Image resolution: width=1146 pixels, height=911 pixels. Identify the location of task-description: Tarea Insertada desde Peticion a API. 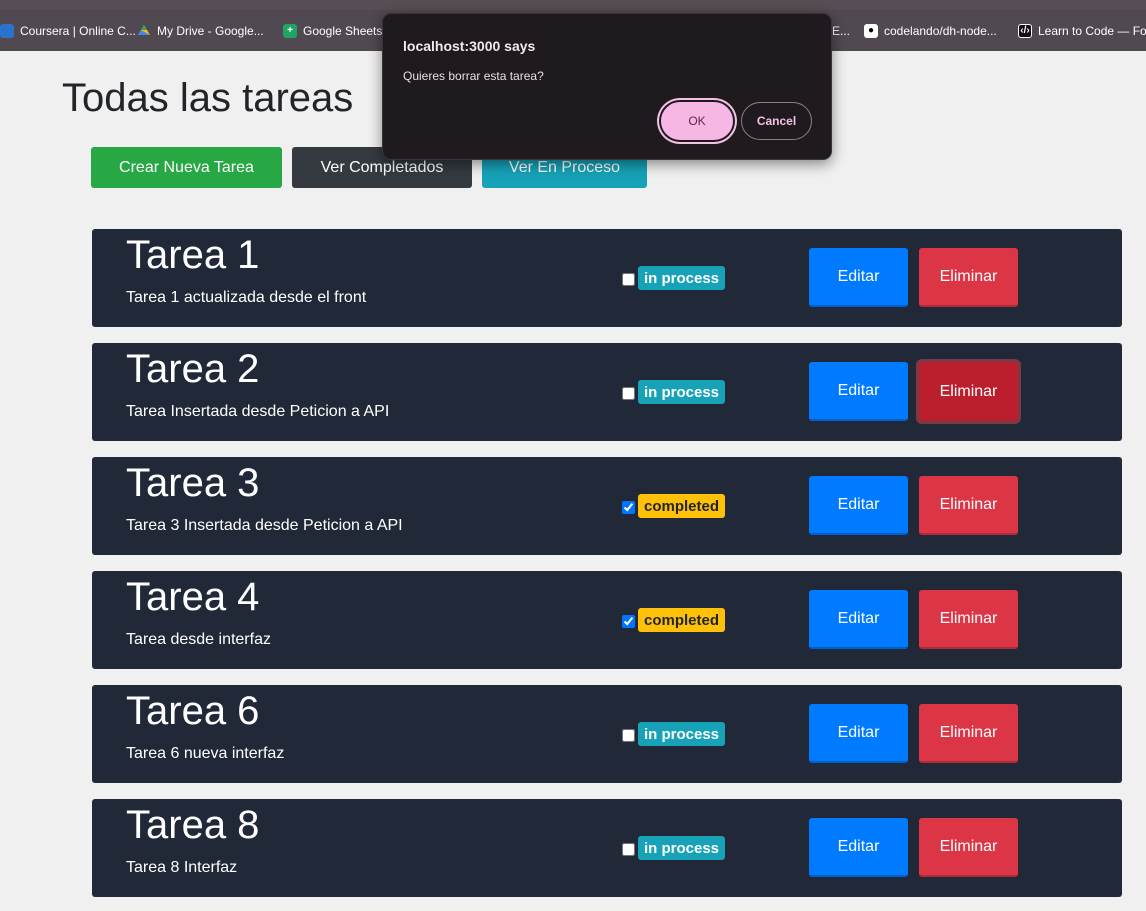
(258, 411).